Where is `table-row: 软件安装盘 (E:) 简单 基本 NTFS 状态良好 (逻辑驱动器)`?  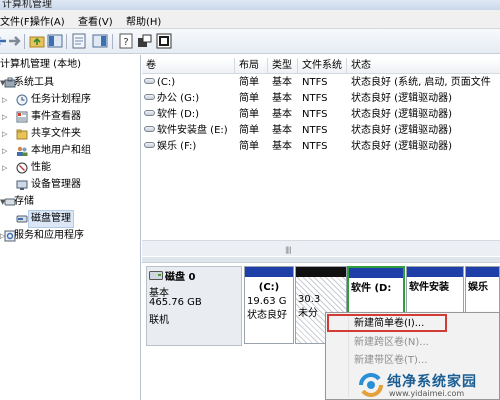
table-row: 软件安装盘 (E:) 简单 基本 NTFS 状态良好 (逻辑驱动器) is located at coordinates (321, 131).